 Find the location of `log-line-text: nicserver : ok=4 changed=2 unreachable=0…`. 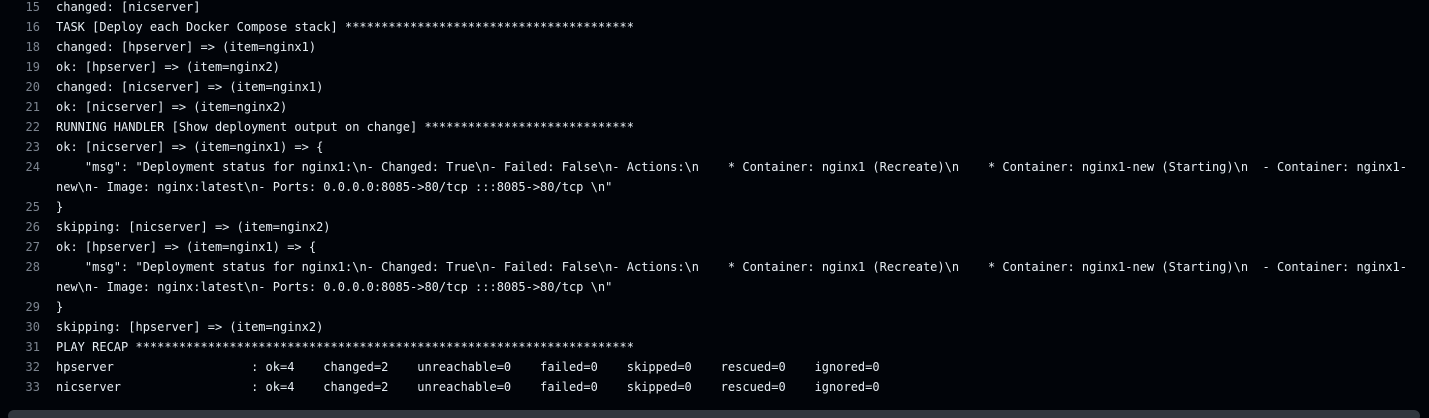

log-line-text: nicserver : ok=4 changed=2 unreachable=0… is located at coordinates (468, 387).